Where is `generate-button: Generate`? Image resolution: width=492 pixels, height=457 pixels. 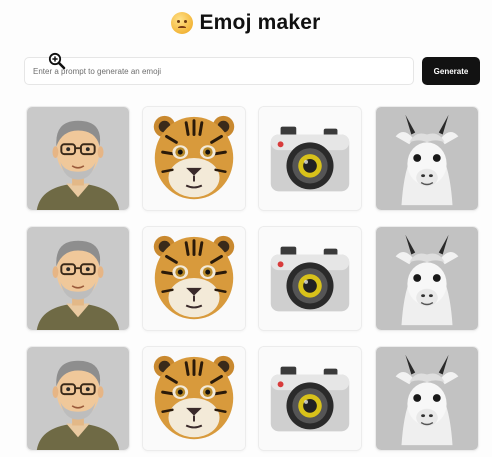
generate-button: Generate is located at coordinates (451, 71).